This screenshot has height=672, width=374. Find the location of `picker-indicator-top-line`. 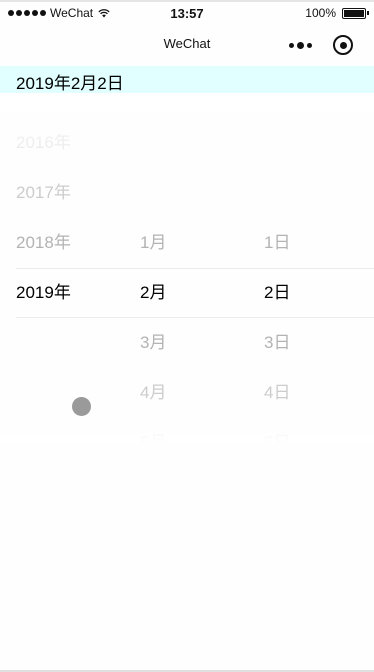

picker-indicator-top-line is located at coordinates (195, 268).